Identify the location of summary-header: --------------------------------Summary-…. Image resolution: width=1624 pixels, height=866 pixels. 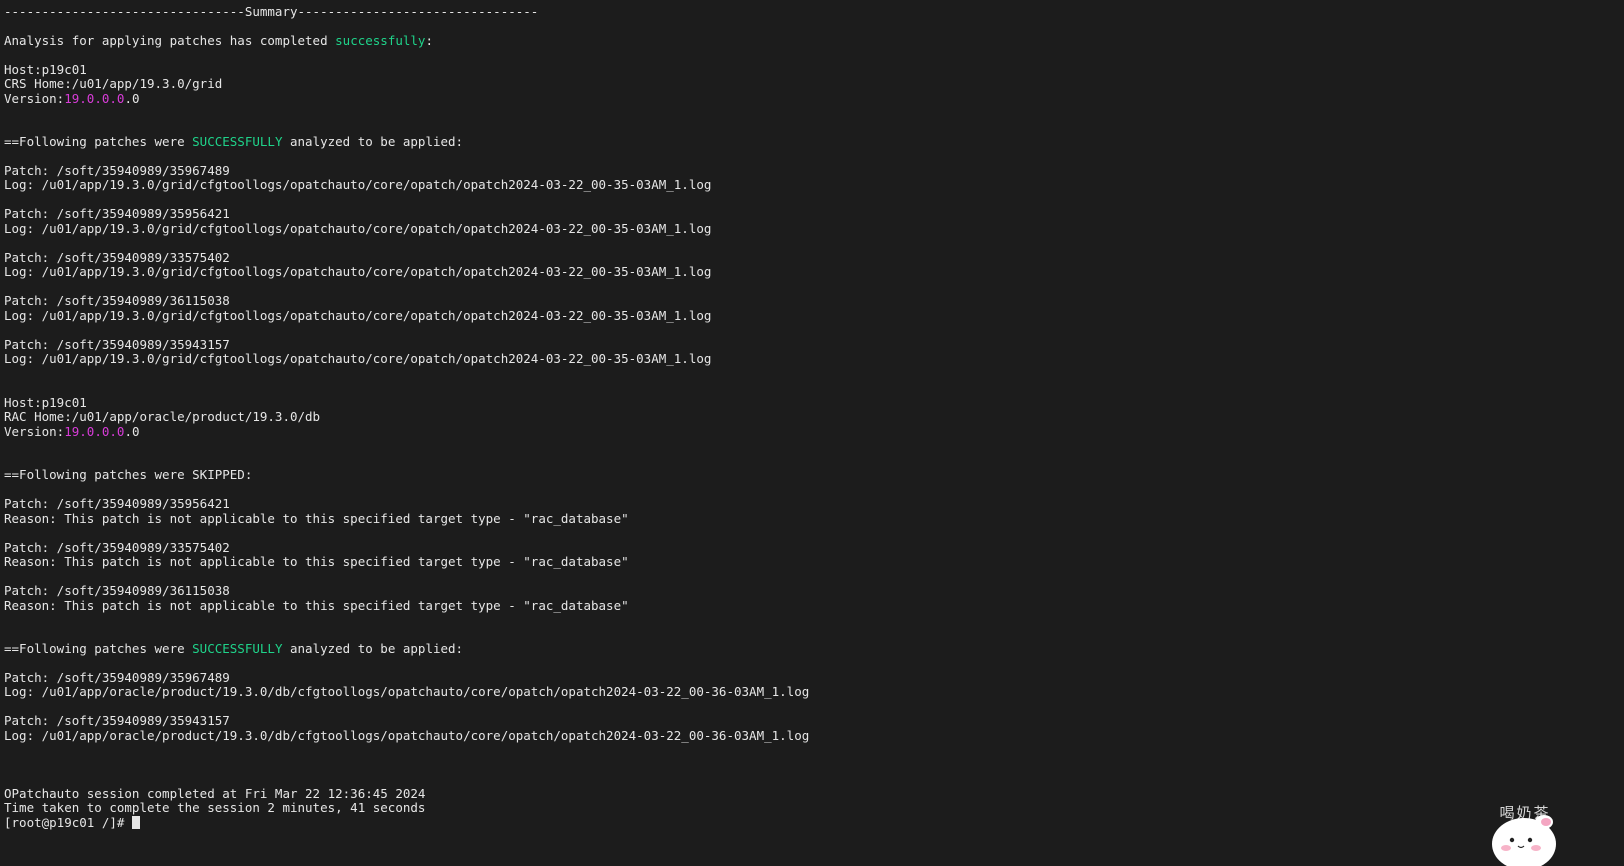
(271, 11).